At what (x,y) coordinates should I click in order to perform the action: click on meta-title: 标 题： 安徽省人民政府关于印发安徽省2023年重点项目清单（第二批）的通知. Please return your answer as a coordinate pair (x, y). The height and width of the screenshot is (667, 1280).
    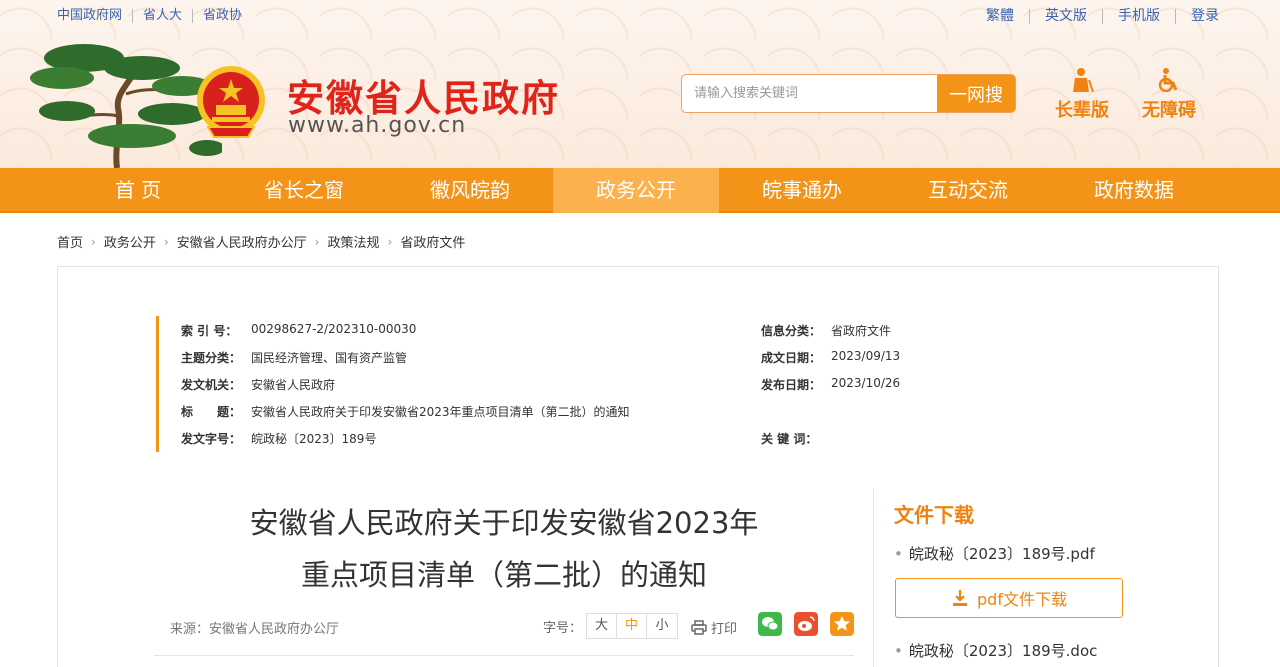
    Looking at the image, I should click on (405, 411).